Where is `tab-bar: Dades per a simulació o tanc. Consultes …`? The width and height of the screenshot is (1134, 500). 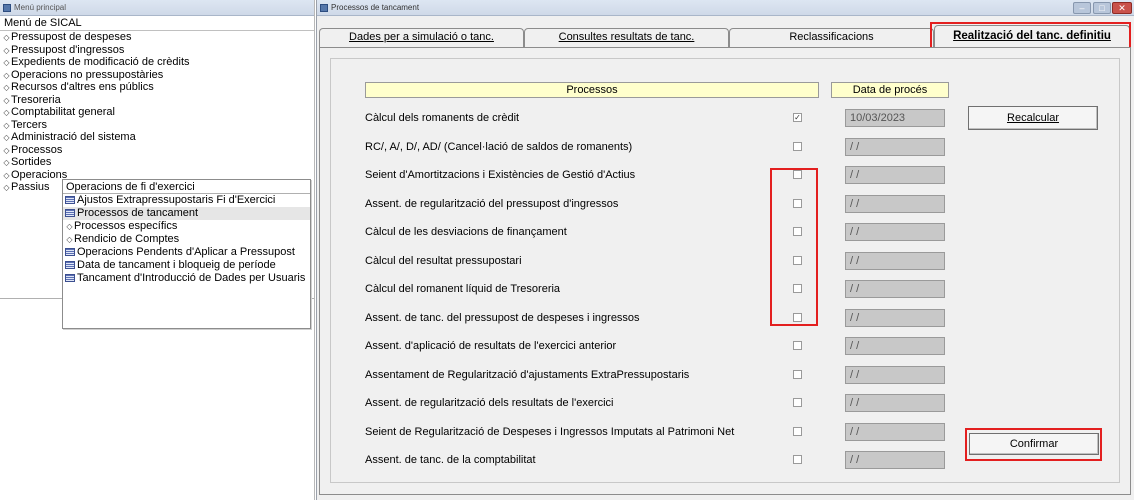 tab-bar: Dades per a simulació o tanc. Consultes … is located at coordinates (725, 37).